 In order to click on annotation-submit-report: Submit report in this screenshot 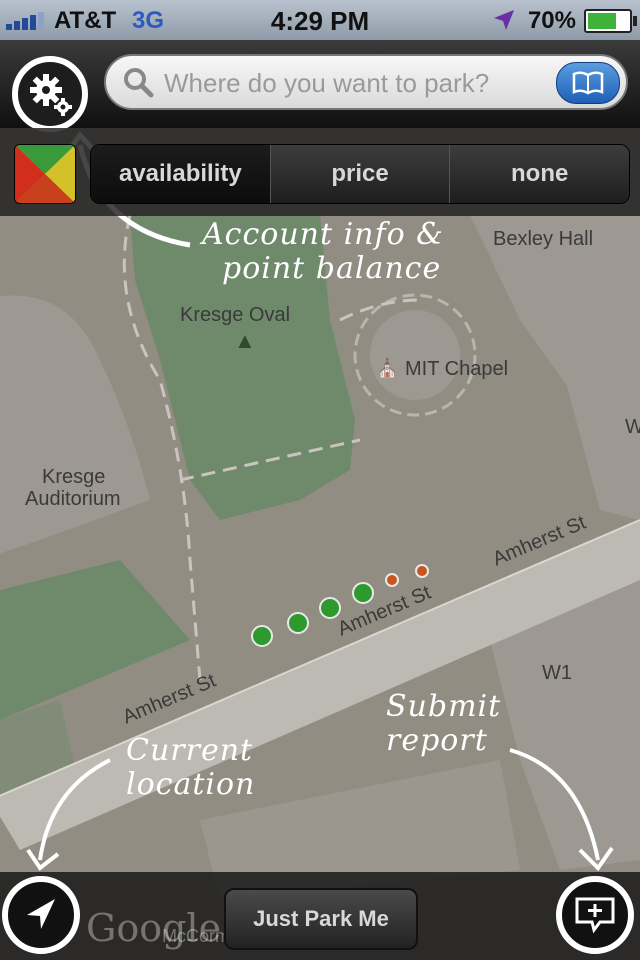, I will do `click(443, 724)`.